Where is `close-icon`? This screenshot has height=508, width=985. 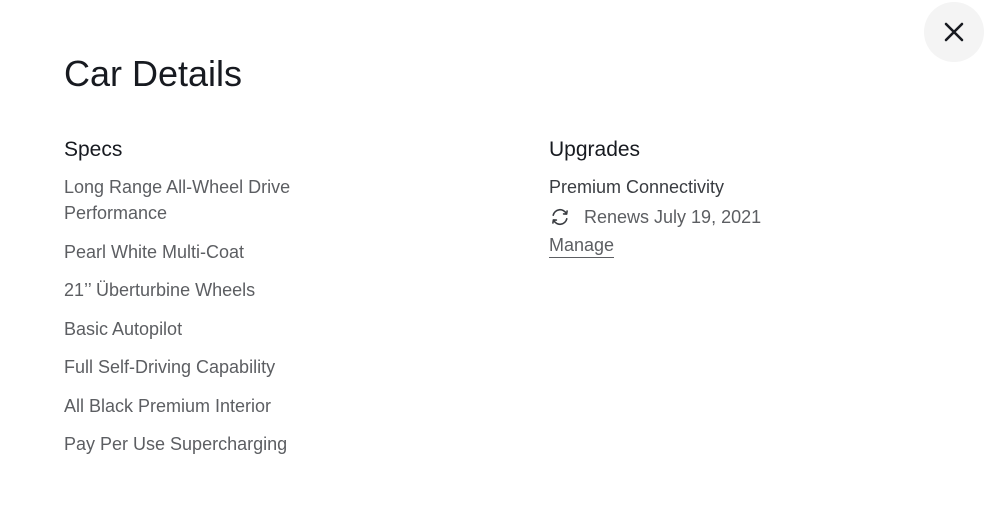 close-icon is located at coordinates (954, 32).